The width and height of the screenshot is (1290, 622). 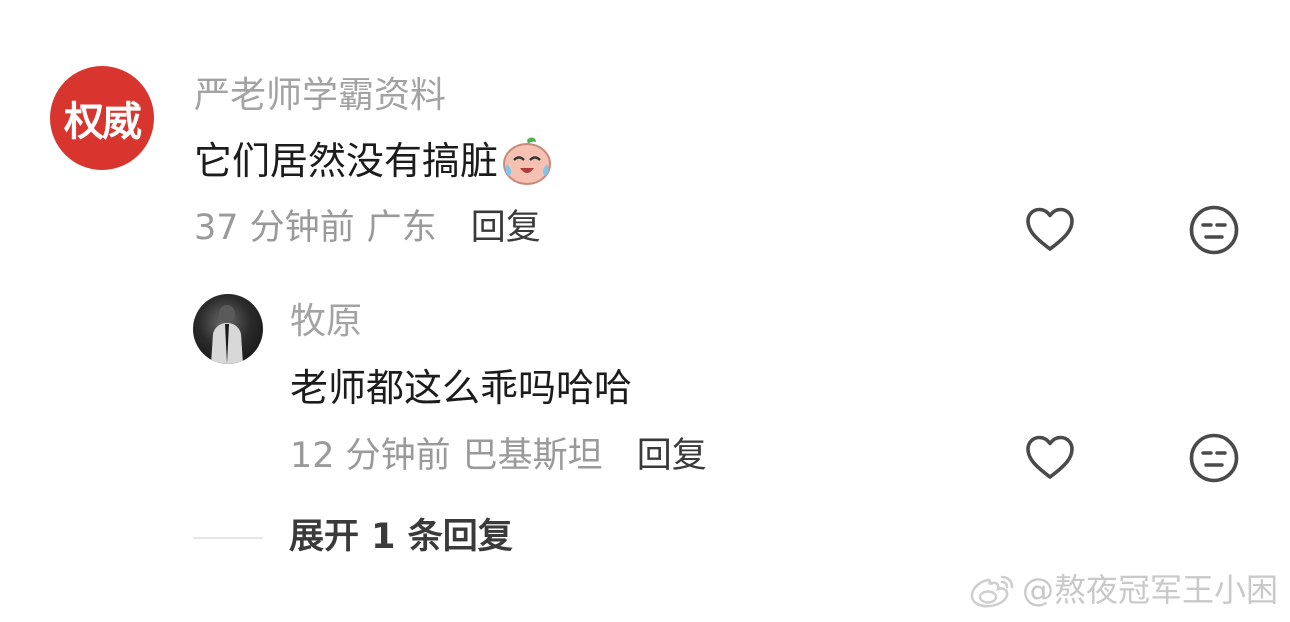 What do you see at coordinates (532, 456) in the screenshot?
I see `reply-location: 巴基斯坦` at bounding box center [532, 456].